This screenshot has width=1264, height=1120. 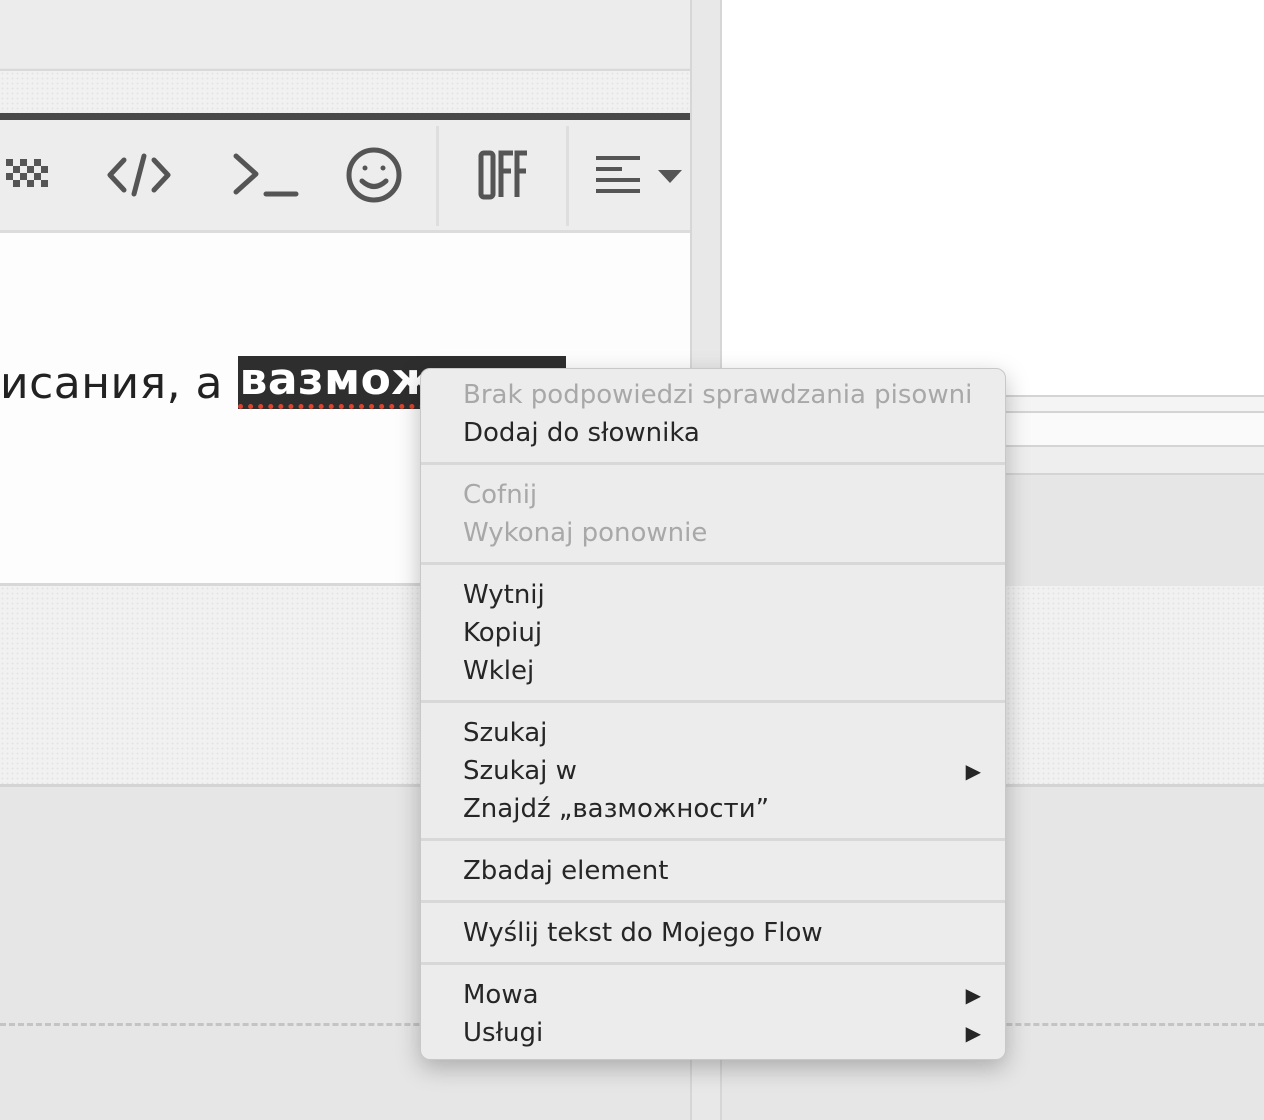 I want to click on code-icon, so click(x=139, y=175).